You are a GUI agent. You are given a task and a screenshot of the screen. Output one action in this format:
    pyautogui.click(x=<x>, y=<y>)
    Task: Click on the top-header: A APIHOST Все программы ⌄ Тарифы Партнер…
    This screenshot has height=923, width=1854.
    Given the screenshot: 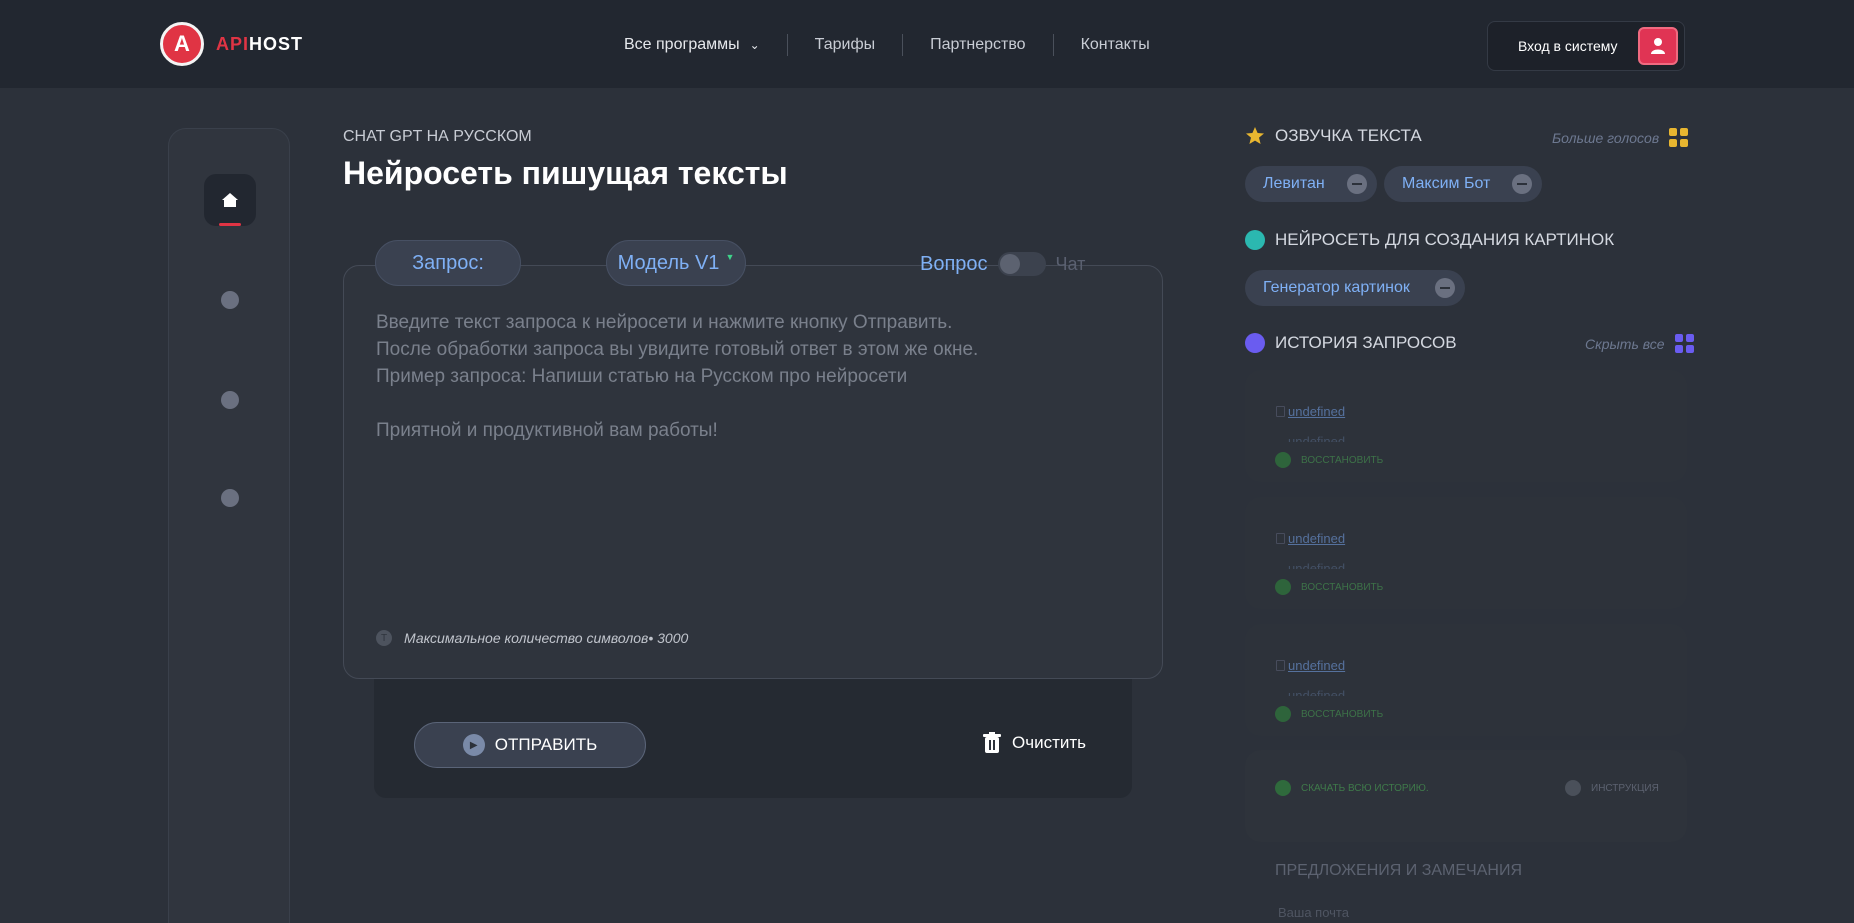 What is the action you would take?
    pyautogui.click(x=927, y=44)
    